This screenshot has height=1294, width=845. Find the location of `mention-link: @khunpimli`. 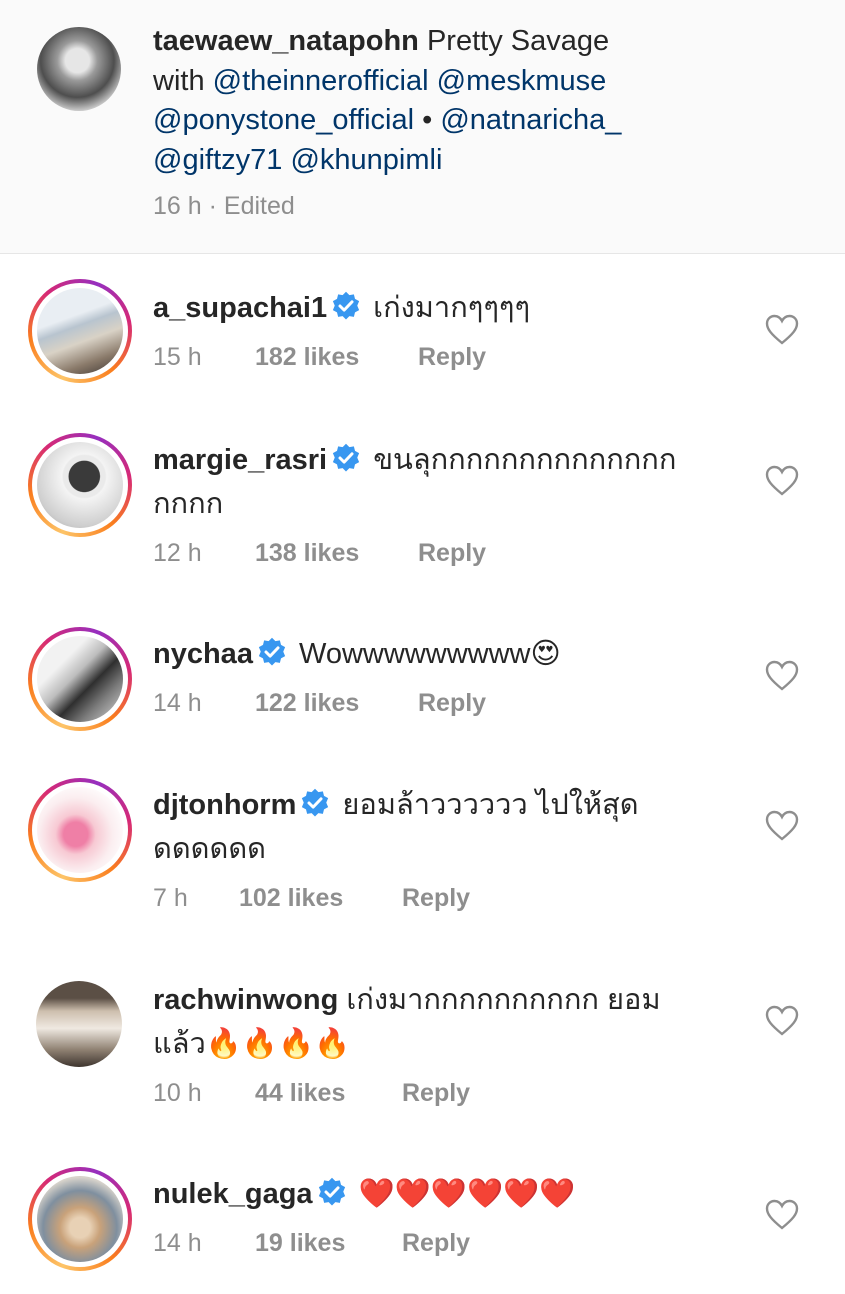

mention-link: @khunpimli is located at coordinates (366, 160).